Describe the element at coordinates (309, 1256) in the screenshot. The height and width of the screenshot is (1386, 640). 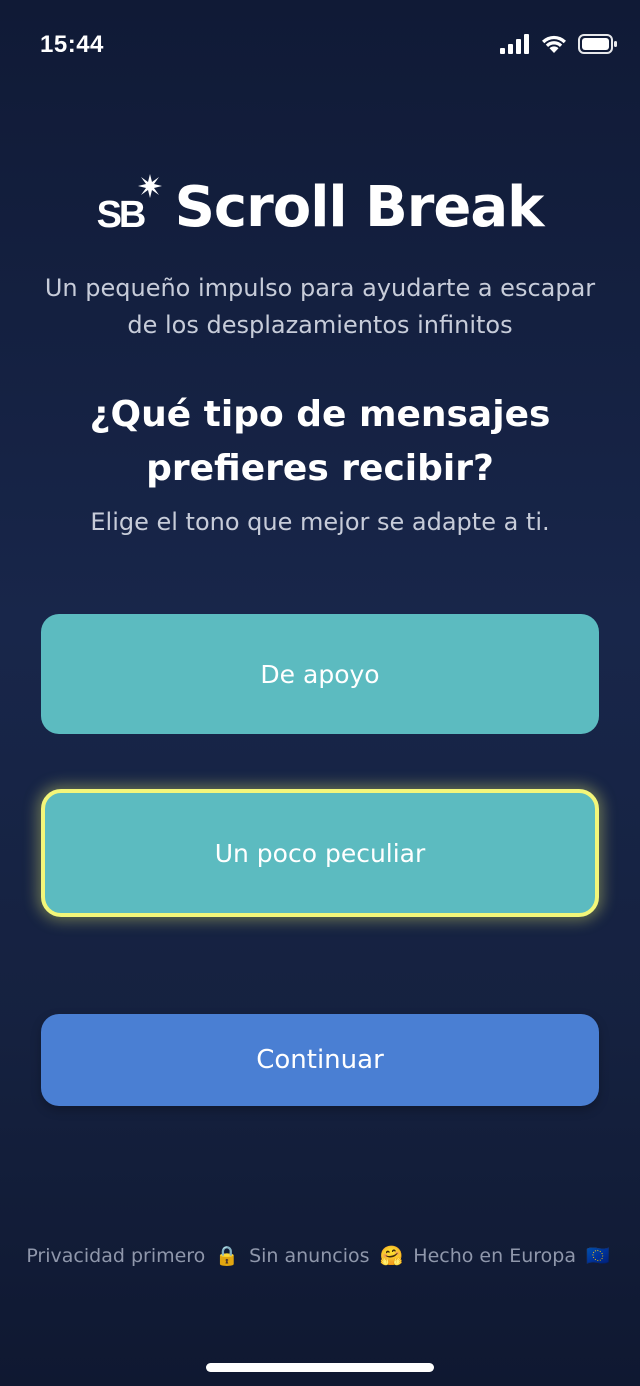
I see `footer-no-ads: Sin anuncios` at that location.